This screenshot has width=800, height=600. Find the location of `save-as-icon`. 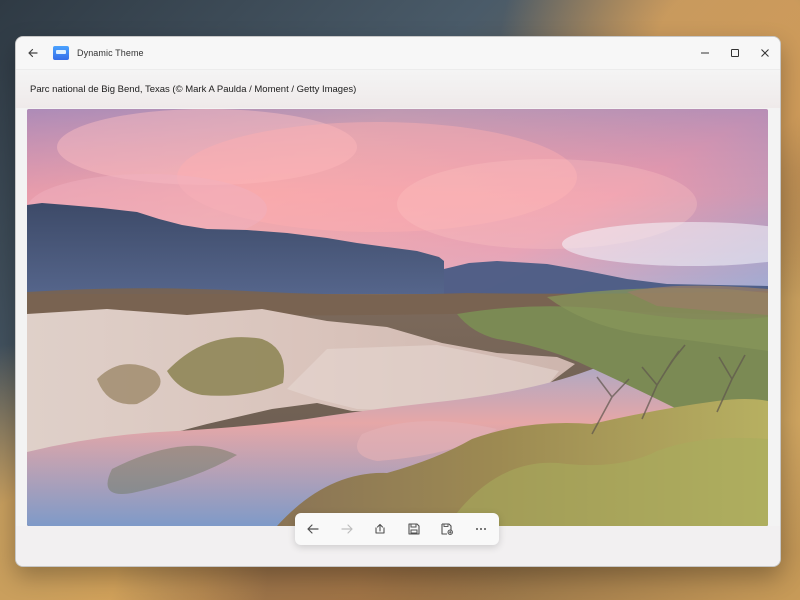

save-as-icon is located at coordinates (447, 529).